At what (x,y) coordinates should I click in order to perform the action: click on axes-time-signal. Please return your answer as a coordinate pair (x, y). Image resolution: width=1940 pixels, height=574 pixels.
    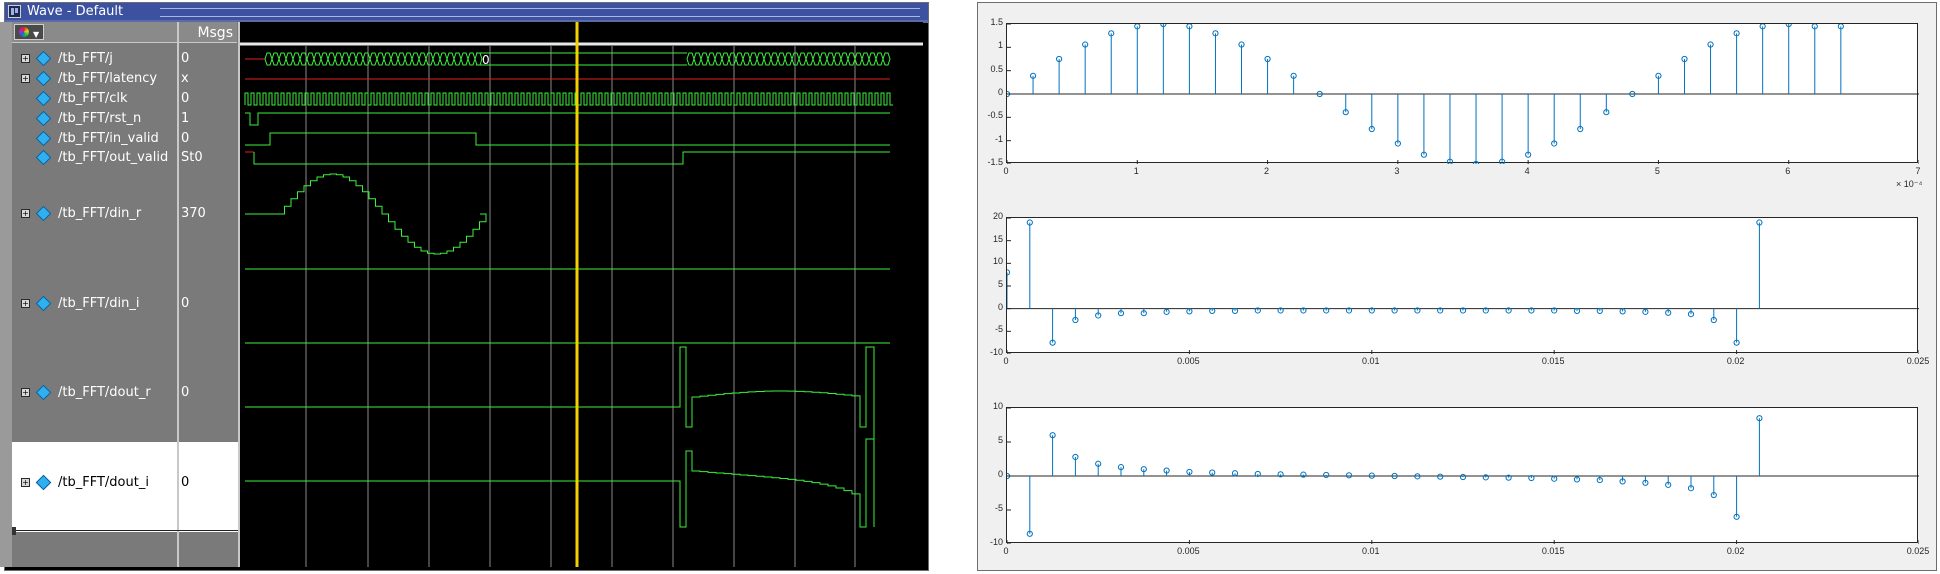
    Looking at the image, I should click on (1461, 94).